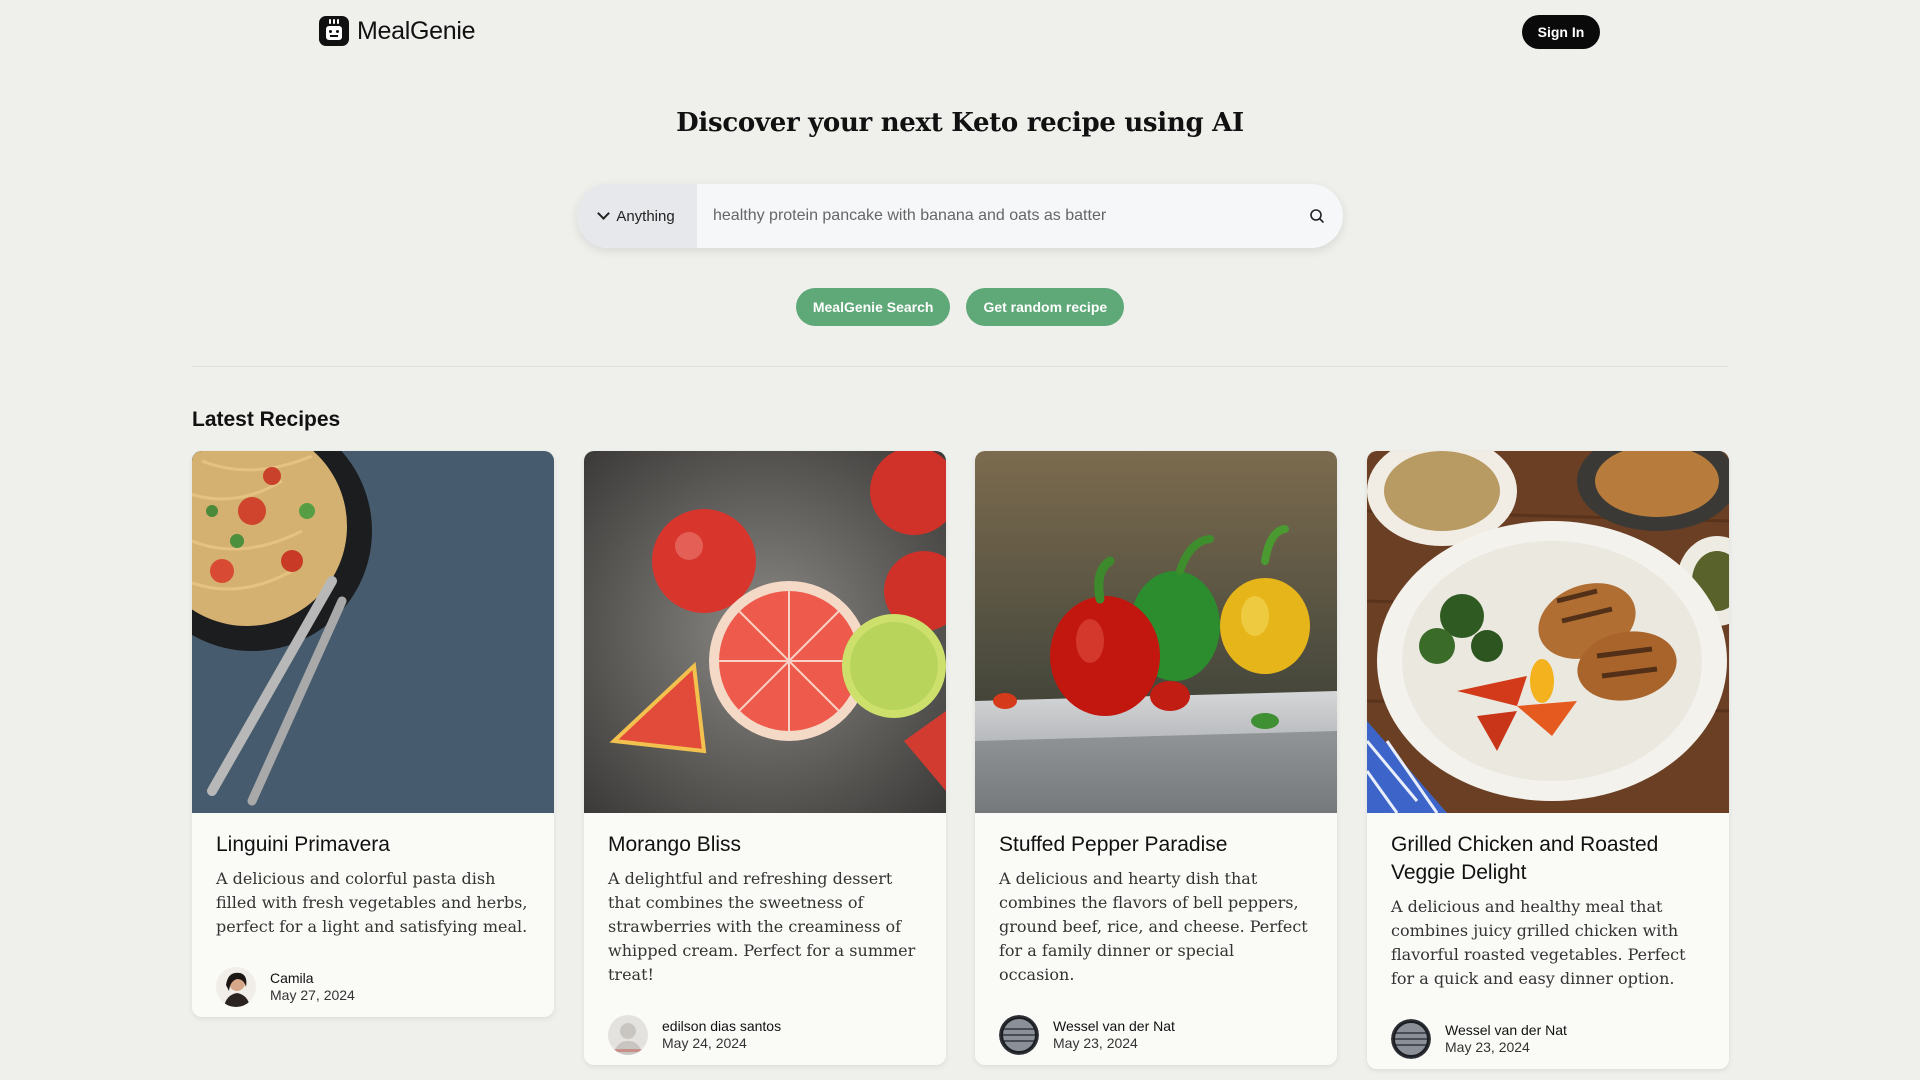 Image resolution: width=1920 pixels, height=1080 pixels. Describe the element at coordinates (1156, 845) in the screenshot. I see `recipe-title: Stuffed Pepper Paradise` at that location.